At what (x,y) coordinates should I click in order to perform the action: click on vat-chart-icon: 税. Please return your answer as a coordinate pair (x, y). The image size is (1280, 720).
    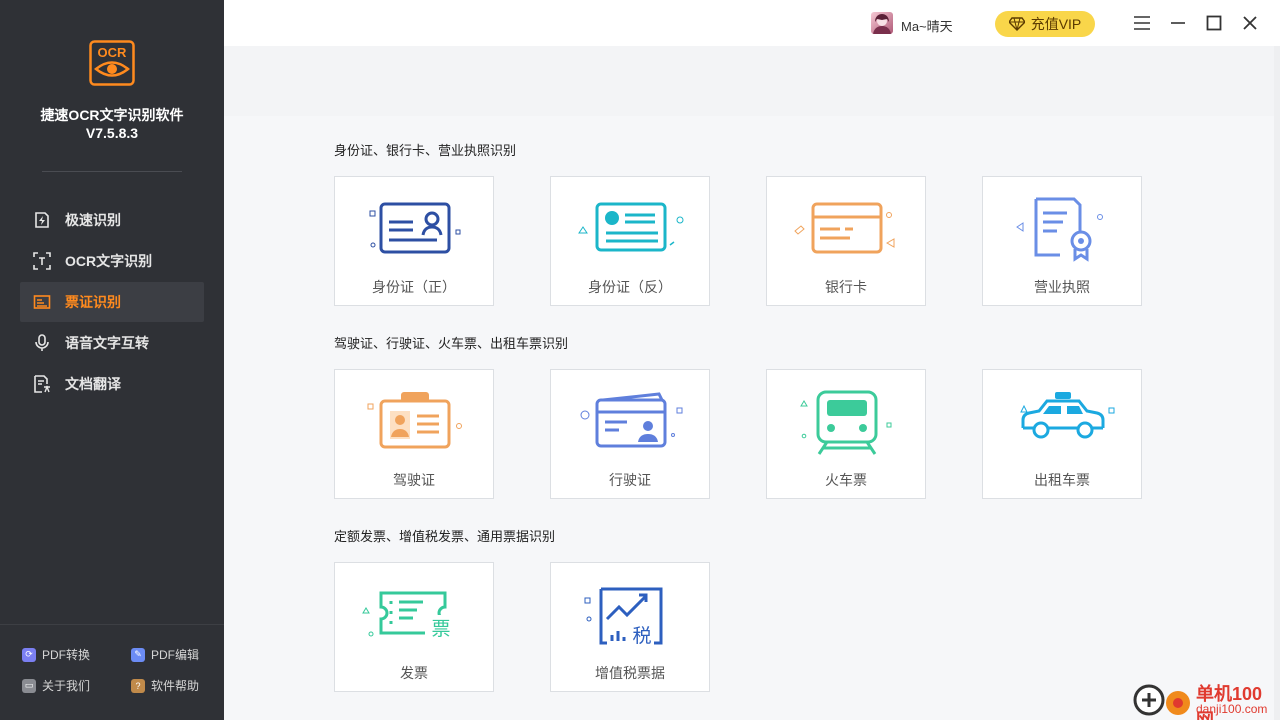
    Looking at the image, I should click on (623, 617).